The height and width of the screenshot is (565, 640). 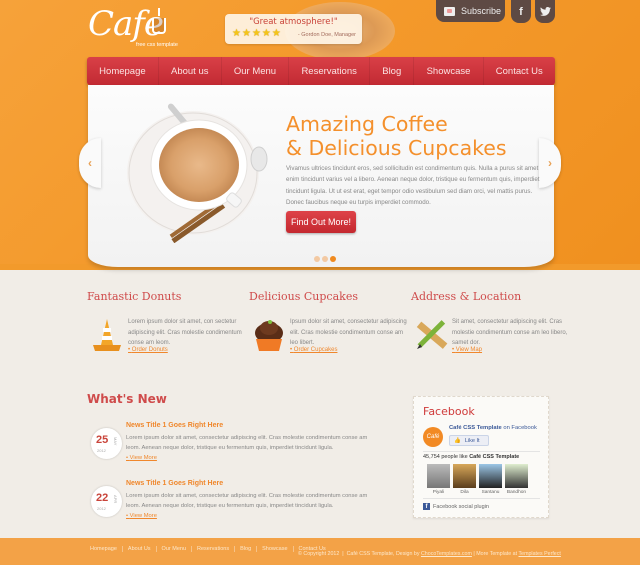 What do you see at coordinates (326, 35) in the screenshot?
I see `testimonial-author: - Gordon Doe, Manager` at bounding box center [326, 35].